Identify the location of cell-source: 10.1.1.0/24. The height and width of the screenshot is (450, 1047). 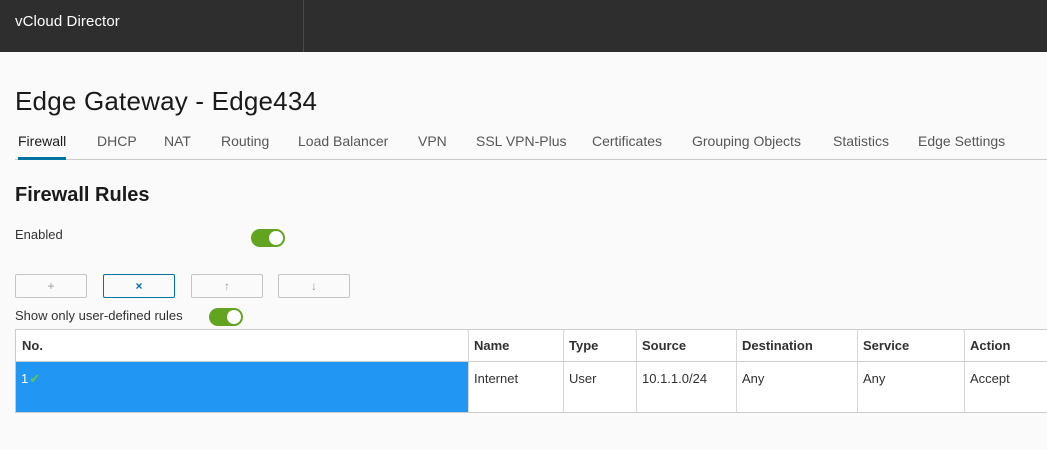
(686, 387).